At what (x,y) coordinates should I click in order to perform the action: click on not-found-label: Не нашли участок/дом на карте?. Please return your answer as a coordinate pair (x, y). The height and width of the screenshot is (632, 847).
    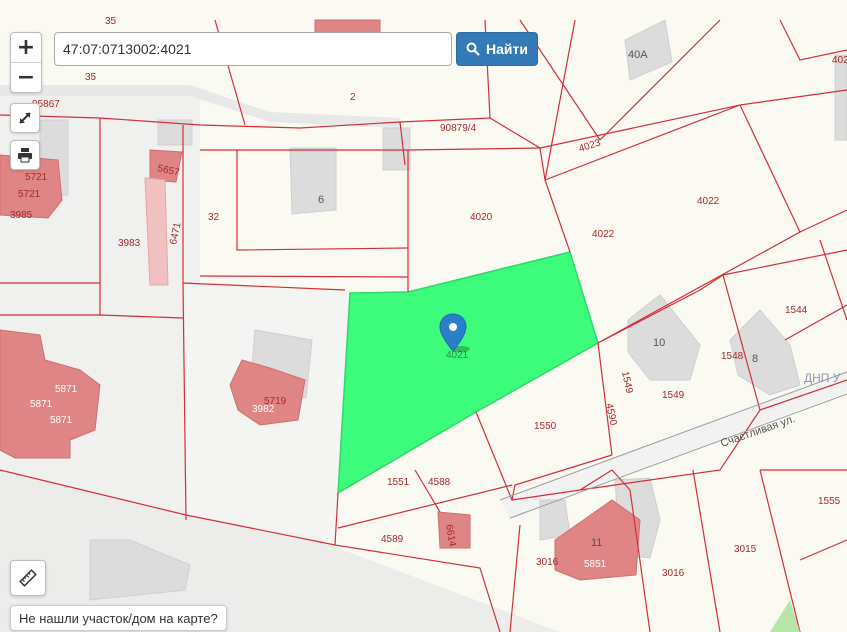
    Looking at the image, I should click on (118, 618).